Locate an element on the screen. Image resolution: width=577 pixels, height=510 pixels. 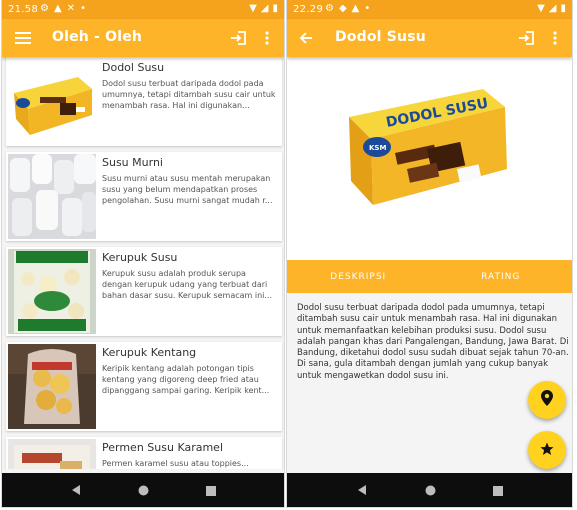
status-time: 21.58 is located at coordinates (23, 9).